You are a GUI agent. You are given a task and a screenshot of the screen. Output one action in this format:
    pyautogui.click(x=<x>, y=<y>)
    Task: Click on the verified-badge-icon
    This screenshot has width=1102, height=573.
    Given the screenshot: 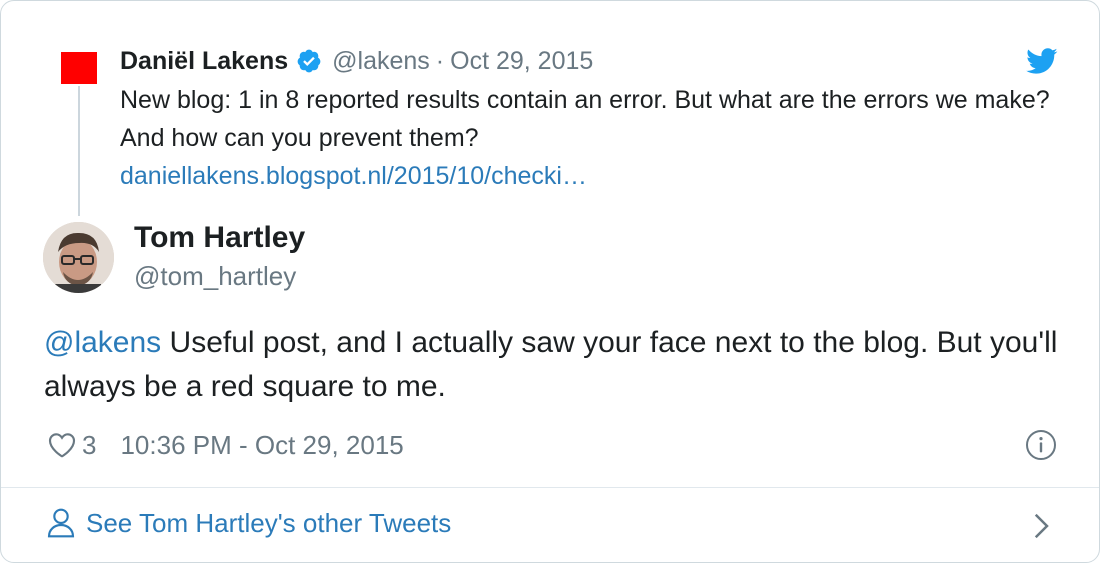 What is the action you would take?
    pyautogui.click(x=309, y=61)
    